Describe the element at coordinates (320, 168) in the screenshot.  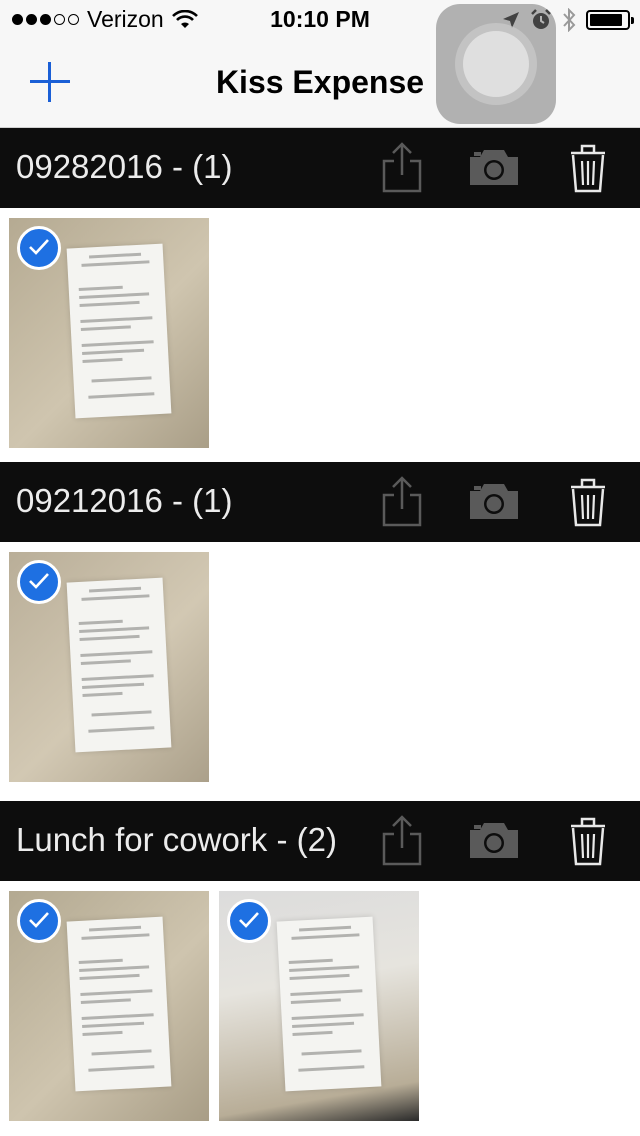
I see `section-header: 09282016 - (1)` at that location.